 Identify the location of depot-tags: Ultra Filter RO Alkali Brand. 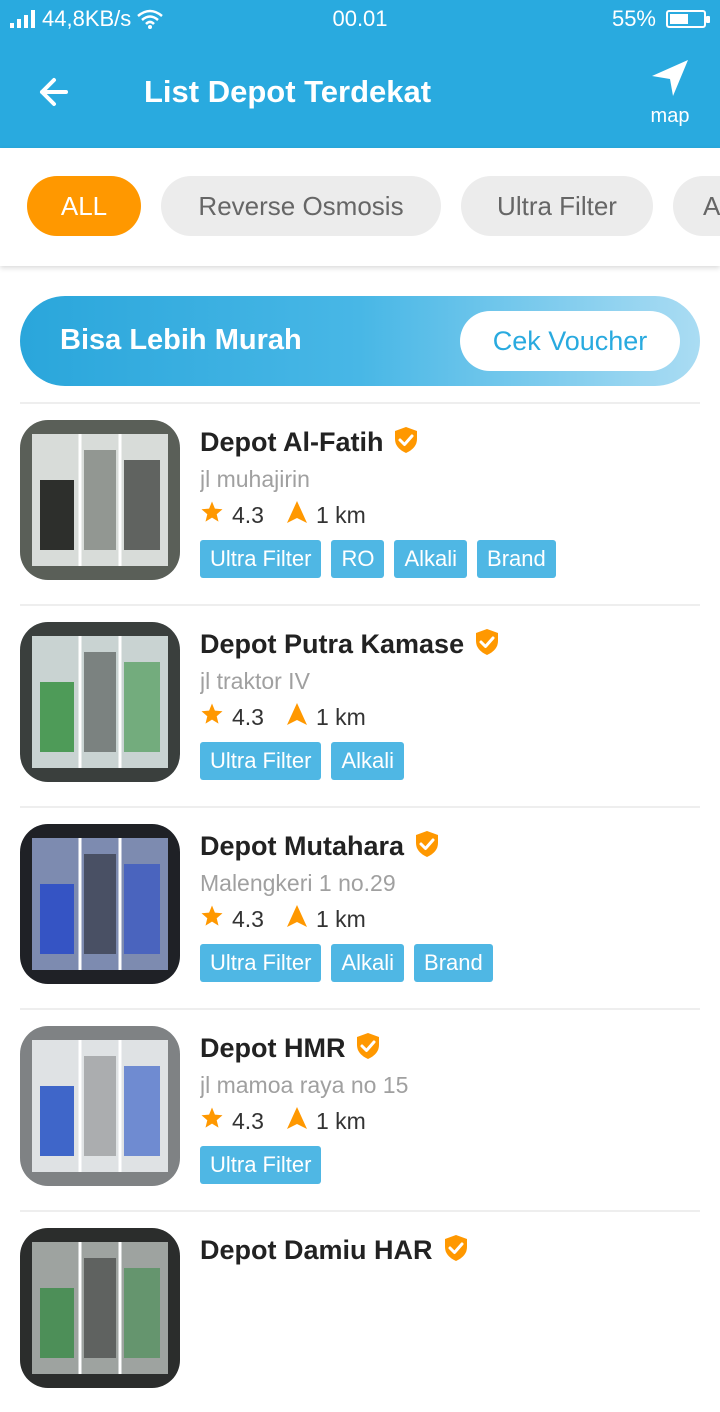
(450, 559).